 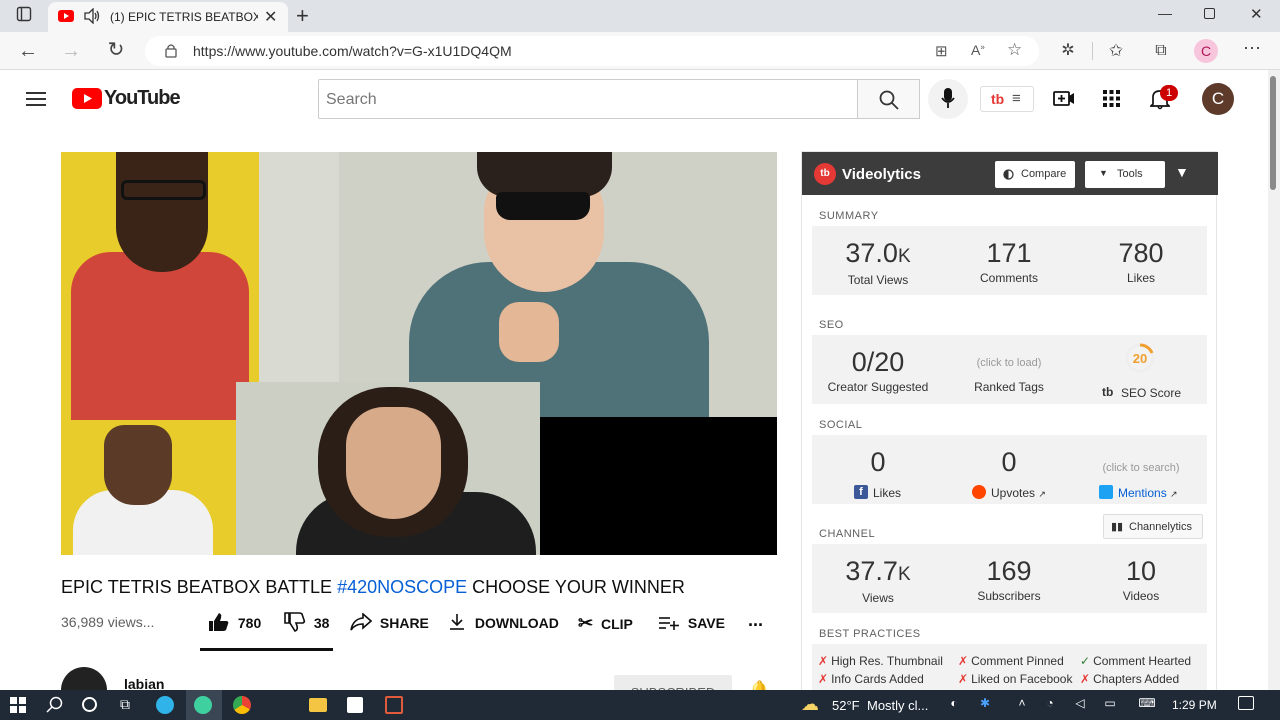 What do you see at coordinates (394, 705) in the screenshot?
I see `screen-recorder-icon` at bounding box center [394, 705].